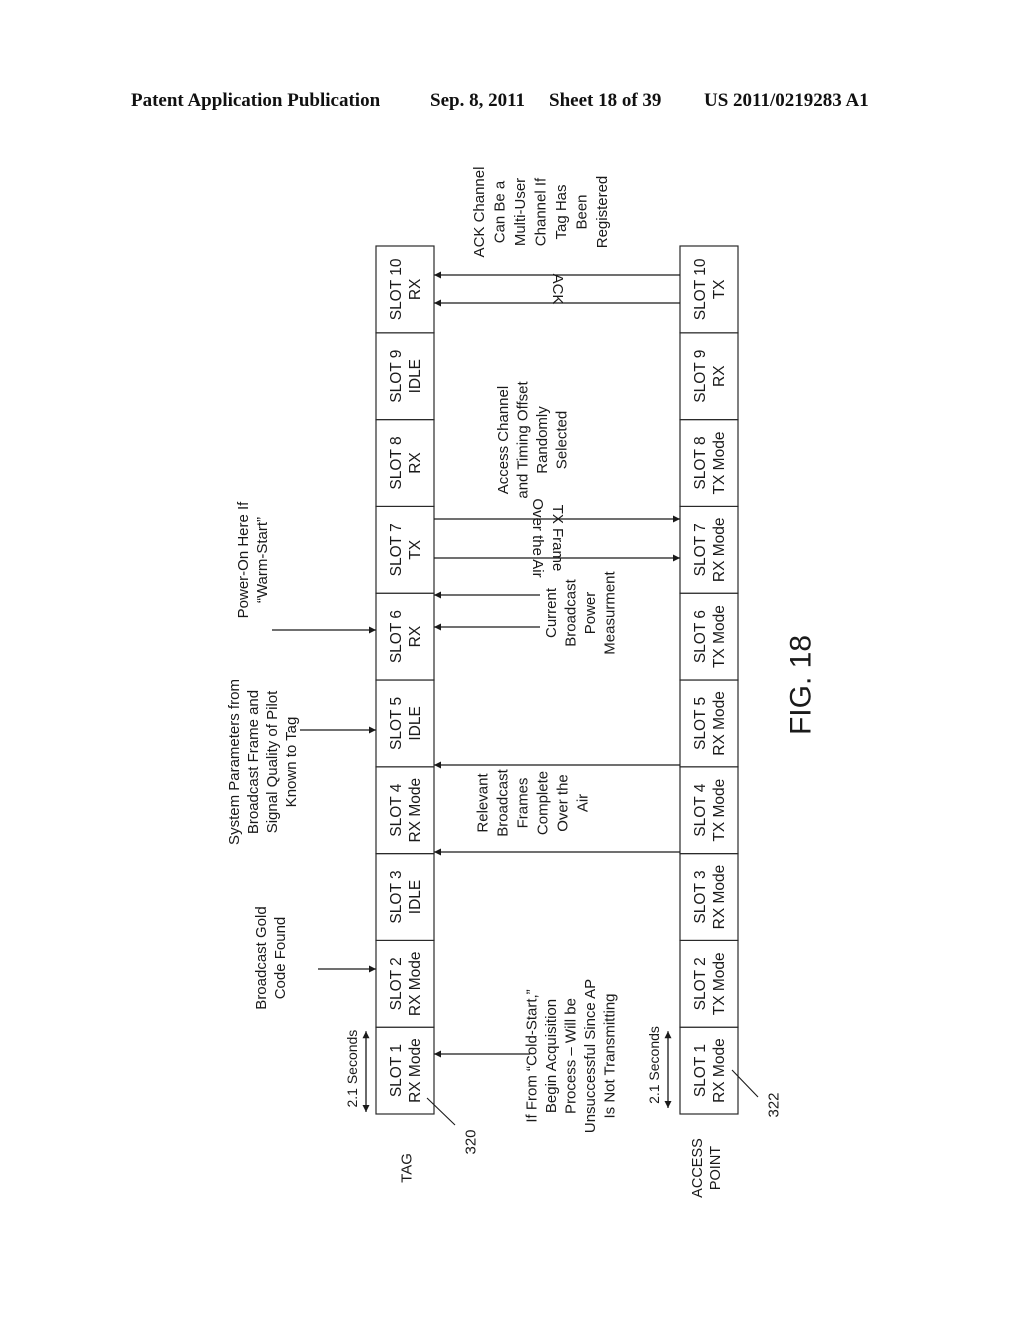 This screenshot has width=1024, height=1320. Describe the element at coordinates (261, 957) in the screenshot. I see `gold-code-label-line: Broadcast Gold` at that location.